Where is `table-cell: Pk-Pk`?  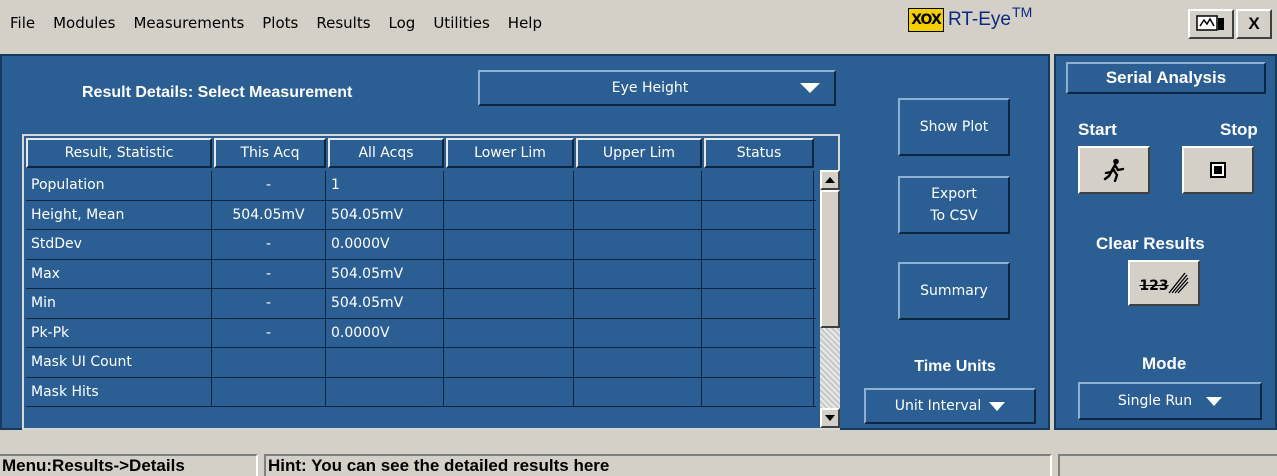
table-cell: Pk-Pk is located at coordinates (119, 332).